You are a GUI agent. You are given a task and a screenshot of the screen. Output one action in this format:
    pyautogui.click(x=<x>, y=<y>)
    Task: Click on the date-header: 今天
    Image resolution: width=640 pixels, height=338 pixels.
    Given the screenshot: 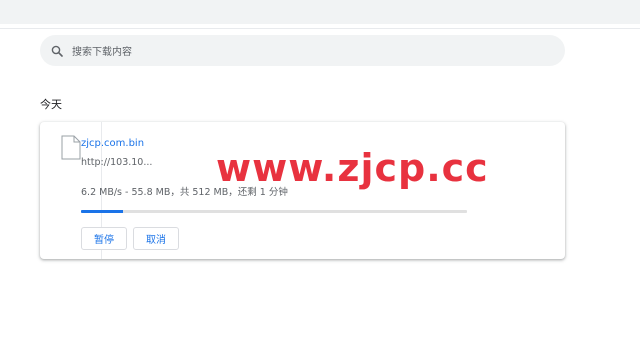 What is the action you would take?
    pyautogui.click(x=51, y=104)
    